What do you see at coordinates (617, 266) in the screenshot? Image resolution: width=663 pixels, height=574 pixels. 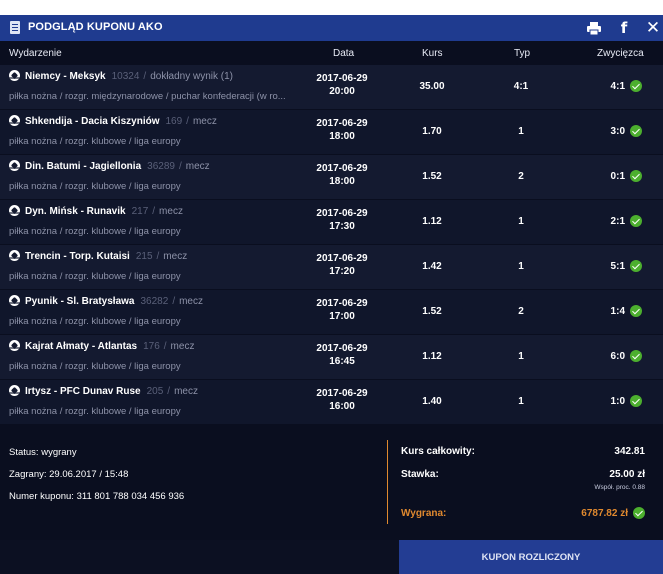 I see `event-winner: 5:1` at bounding box center [617, 266].